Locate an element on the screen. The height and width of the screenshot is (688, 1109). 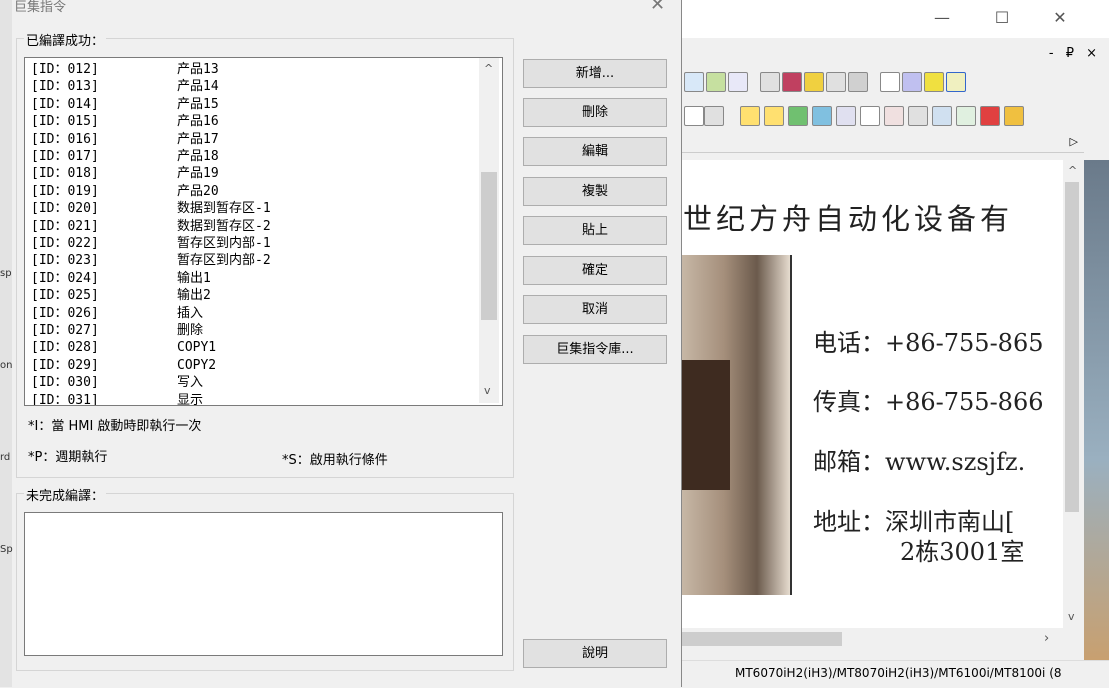
macro-id: [ID：031] is located at coordinates (65, 399).